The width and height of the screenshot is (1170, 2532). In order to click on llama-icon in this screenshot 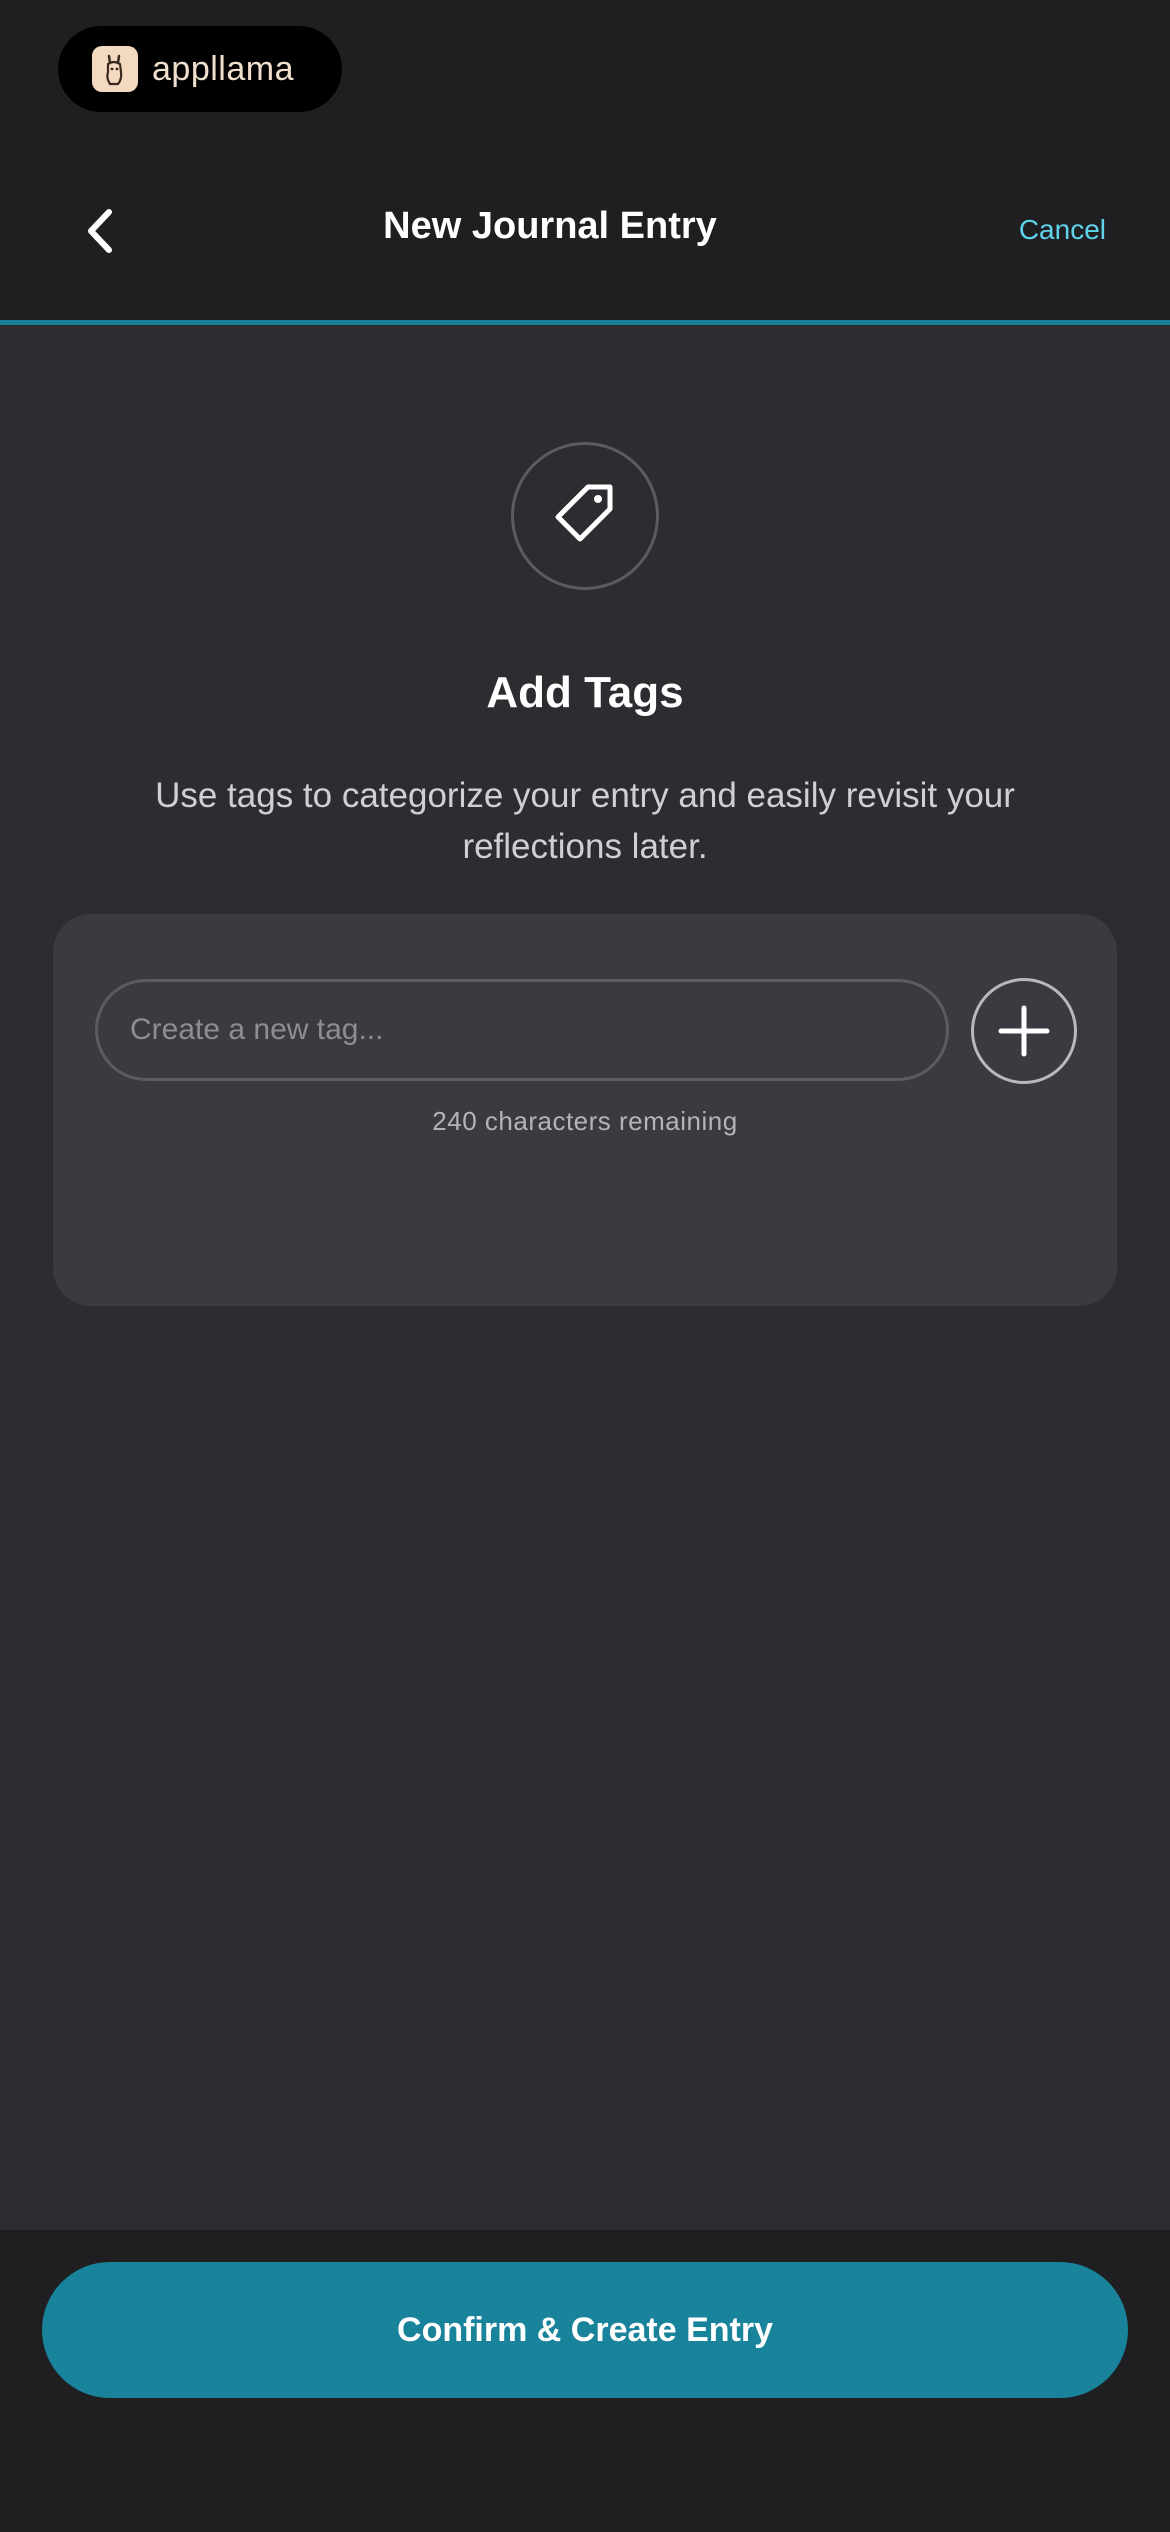, I will do `click(115, 69)`.